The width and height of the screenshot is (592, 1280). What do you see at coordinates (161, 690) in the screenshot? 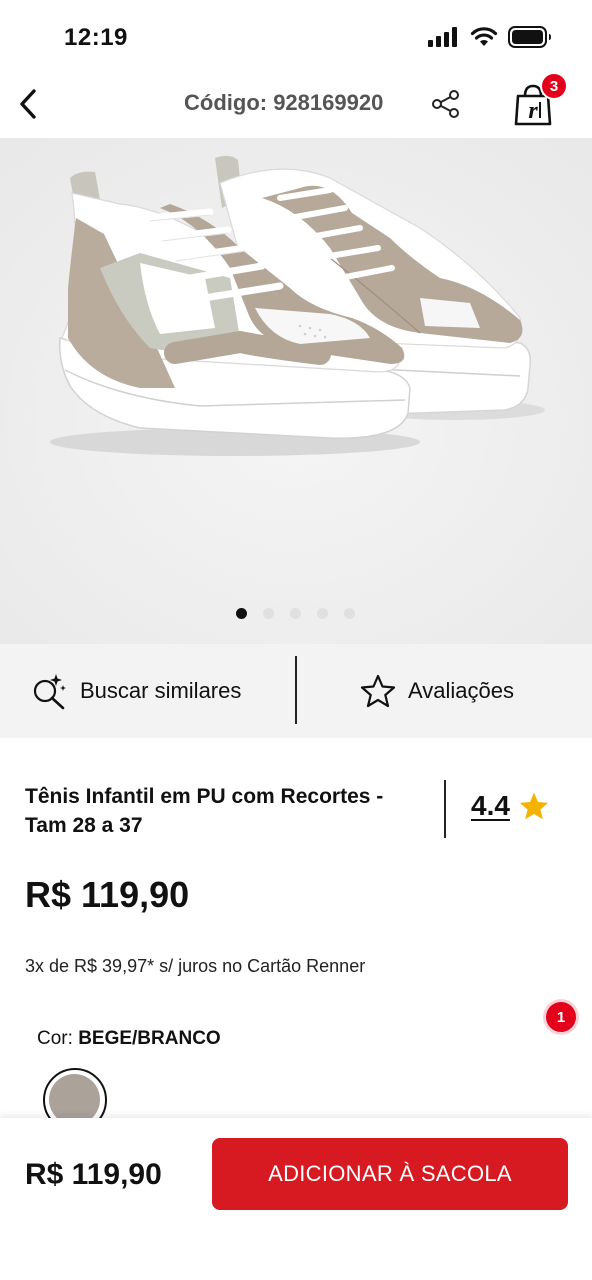
I see `search-similar-label: Buscar similares` at bounding box center [161, 690].